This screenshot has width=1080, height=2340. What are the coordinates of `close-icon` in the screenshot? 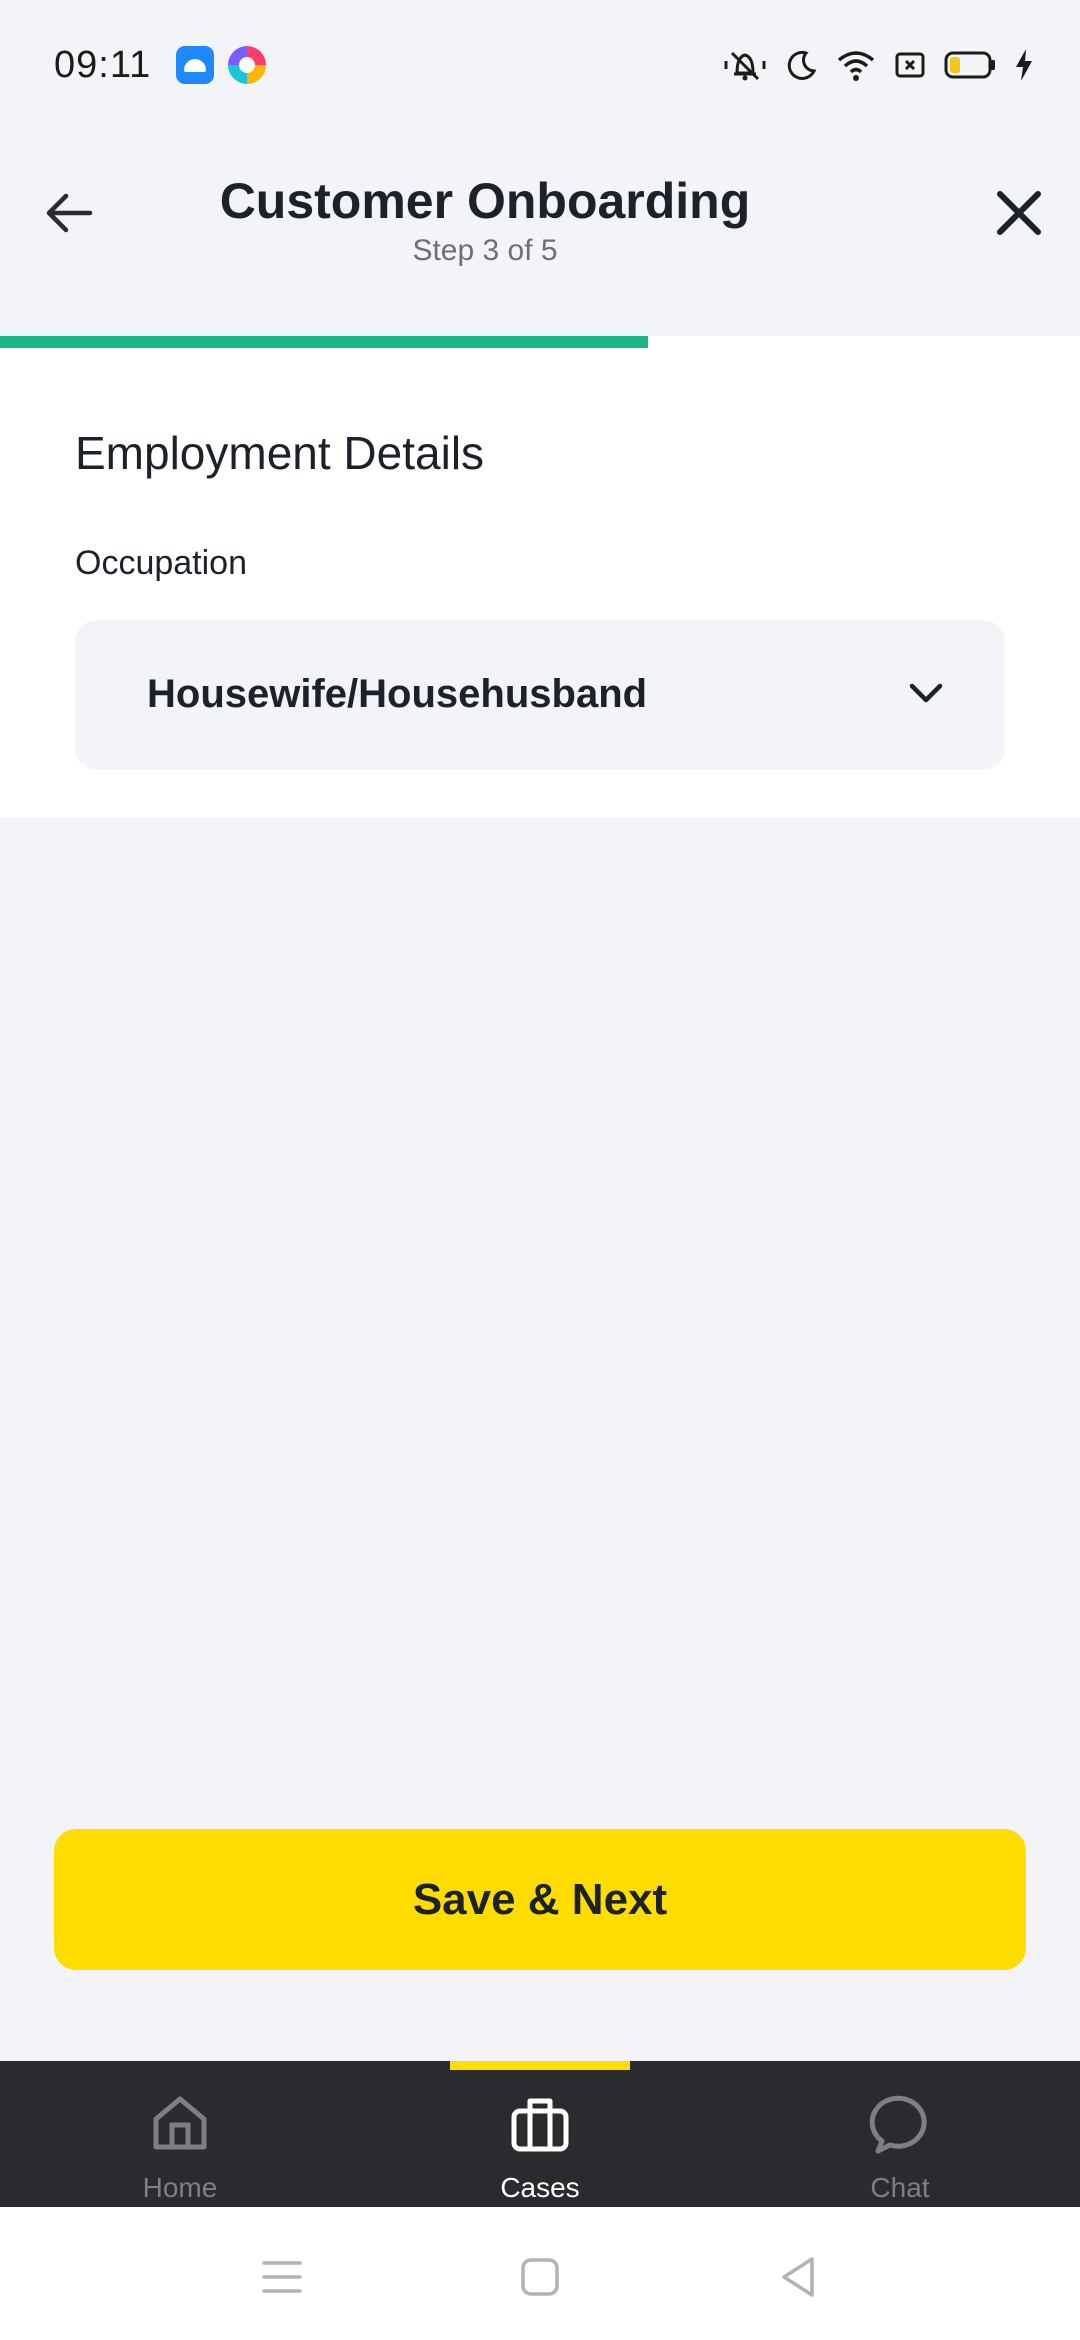 It's located at (1019, 213).